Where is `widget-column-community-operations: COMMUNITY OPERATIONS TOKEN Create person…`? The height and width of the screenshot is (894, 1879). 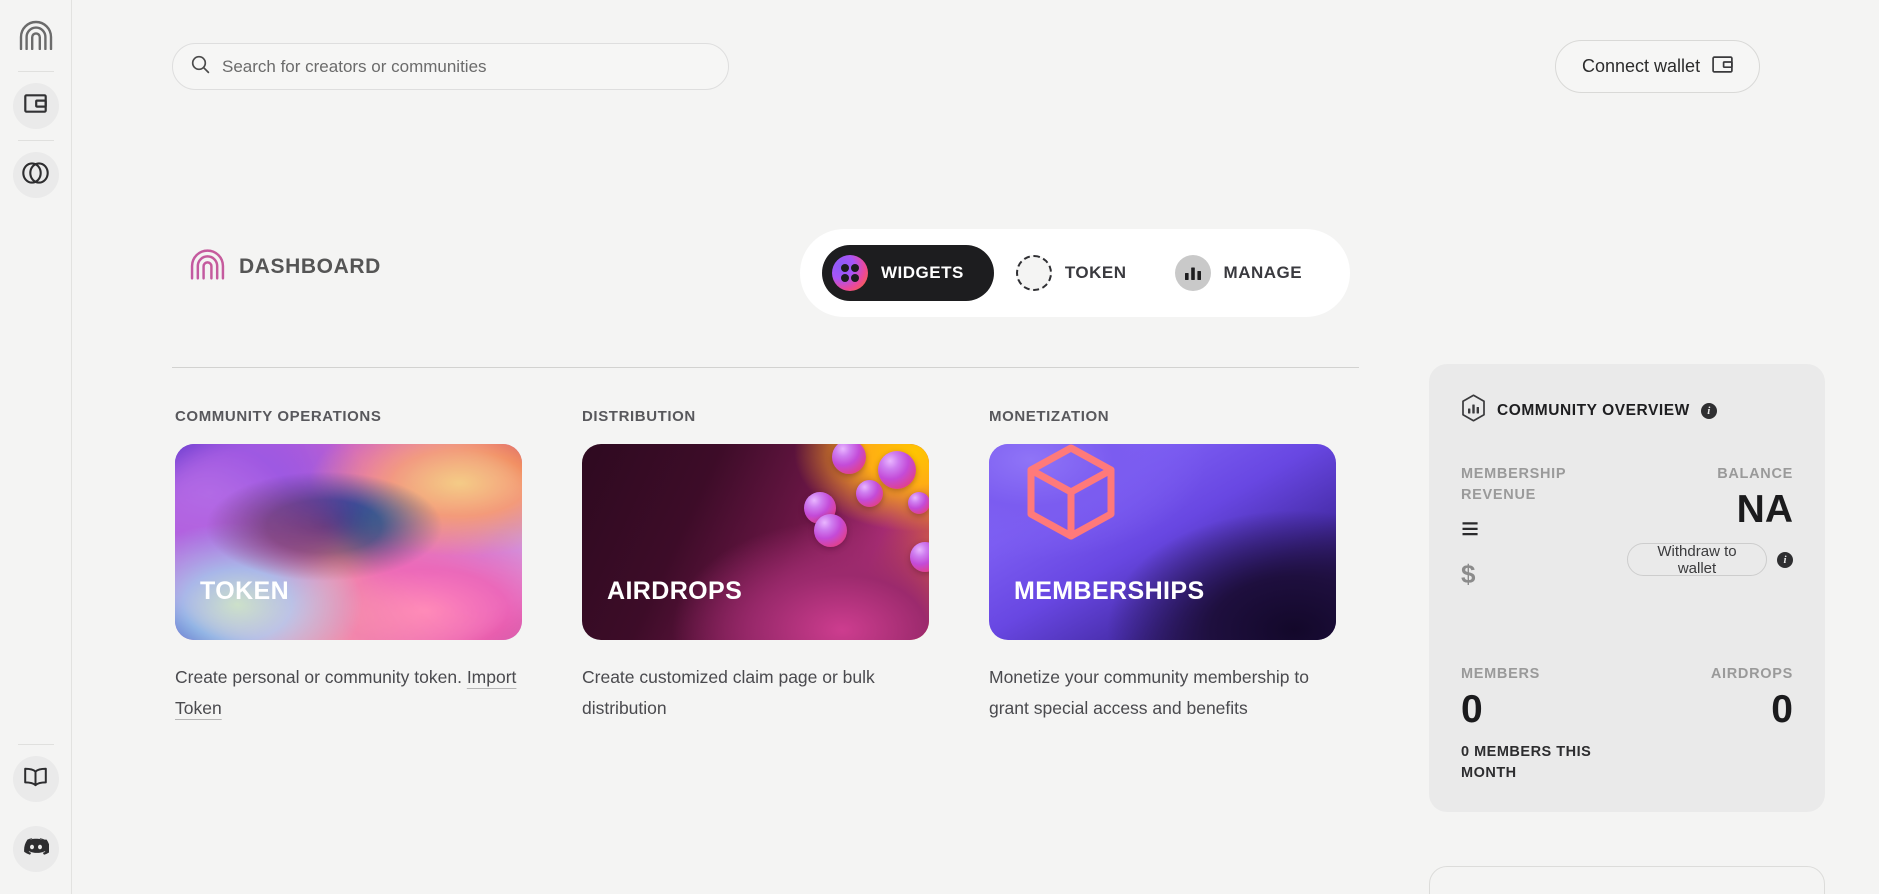
widget-column-community-operations: COMMUNITY OPERATIONS TOKEN Create person… is located at coordinates (348, 566).